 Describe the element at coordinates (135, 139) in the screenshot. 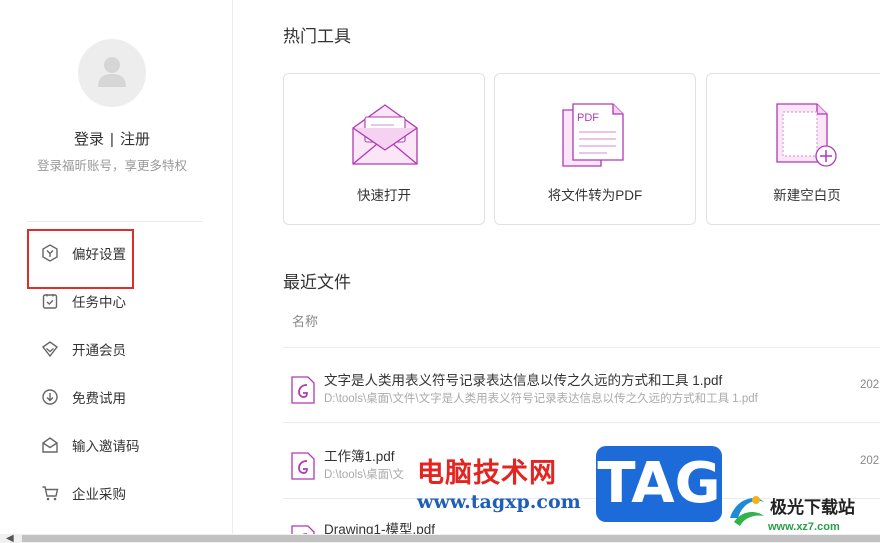

I see `register-link: 注册` at that location.